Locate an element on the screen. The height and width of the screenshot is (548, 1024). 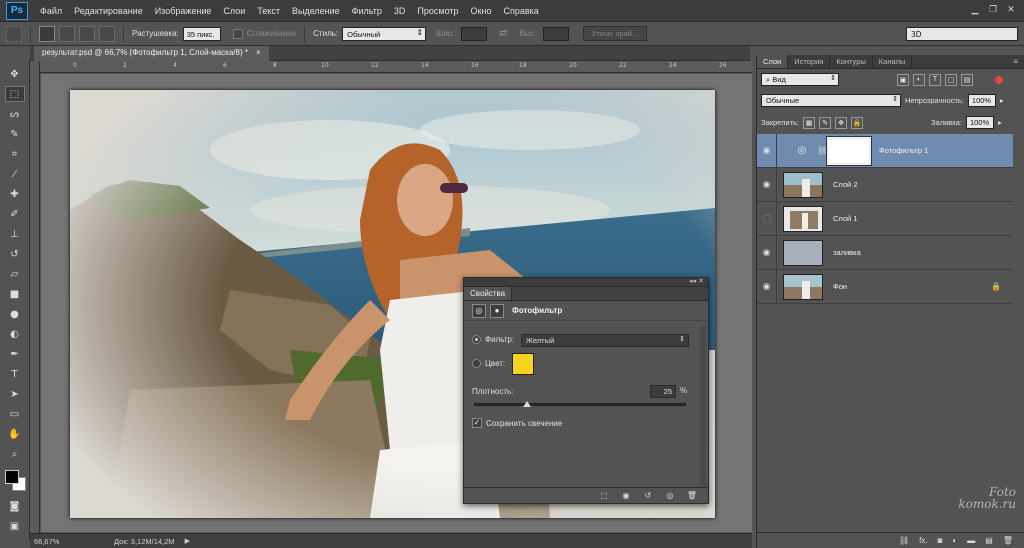
restore-icon: ❐ is located at coordinates (993, 10).